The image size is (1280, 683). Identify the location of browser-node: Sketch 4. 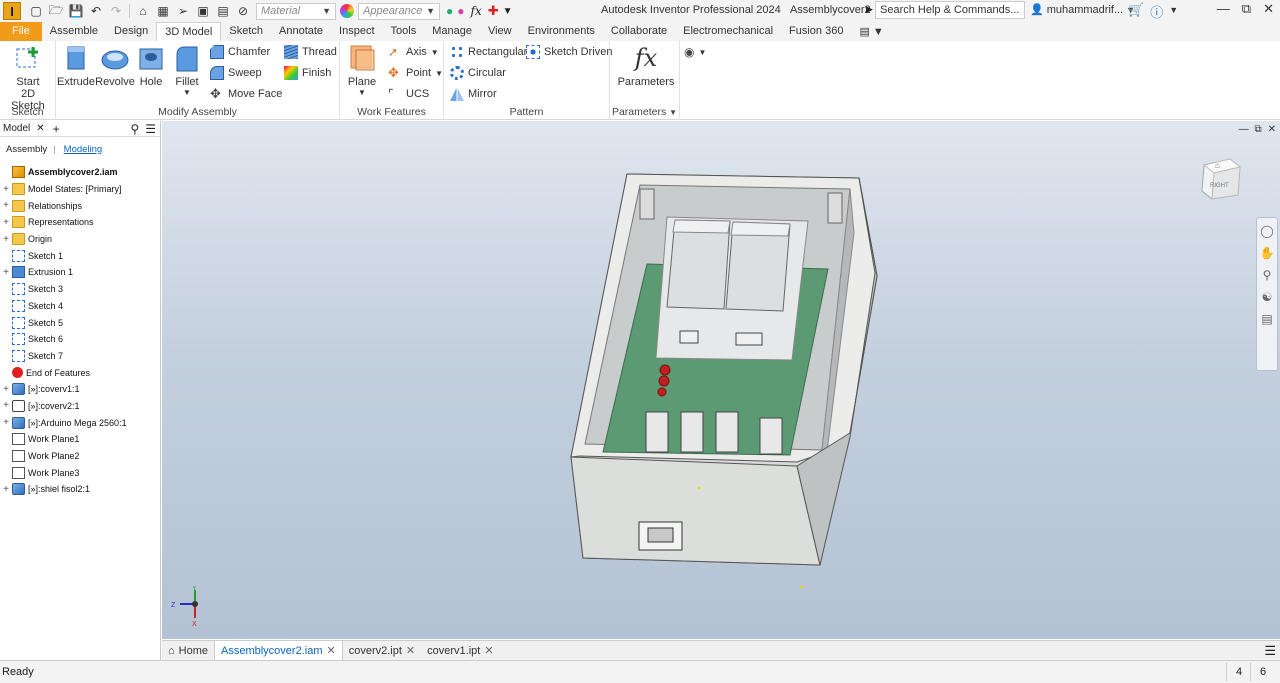
(80, 306).